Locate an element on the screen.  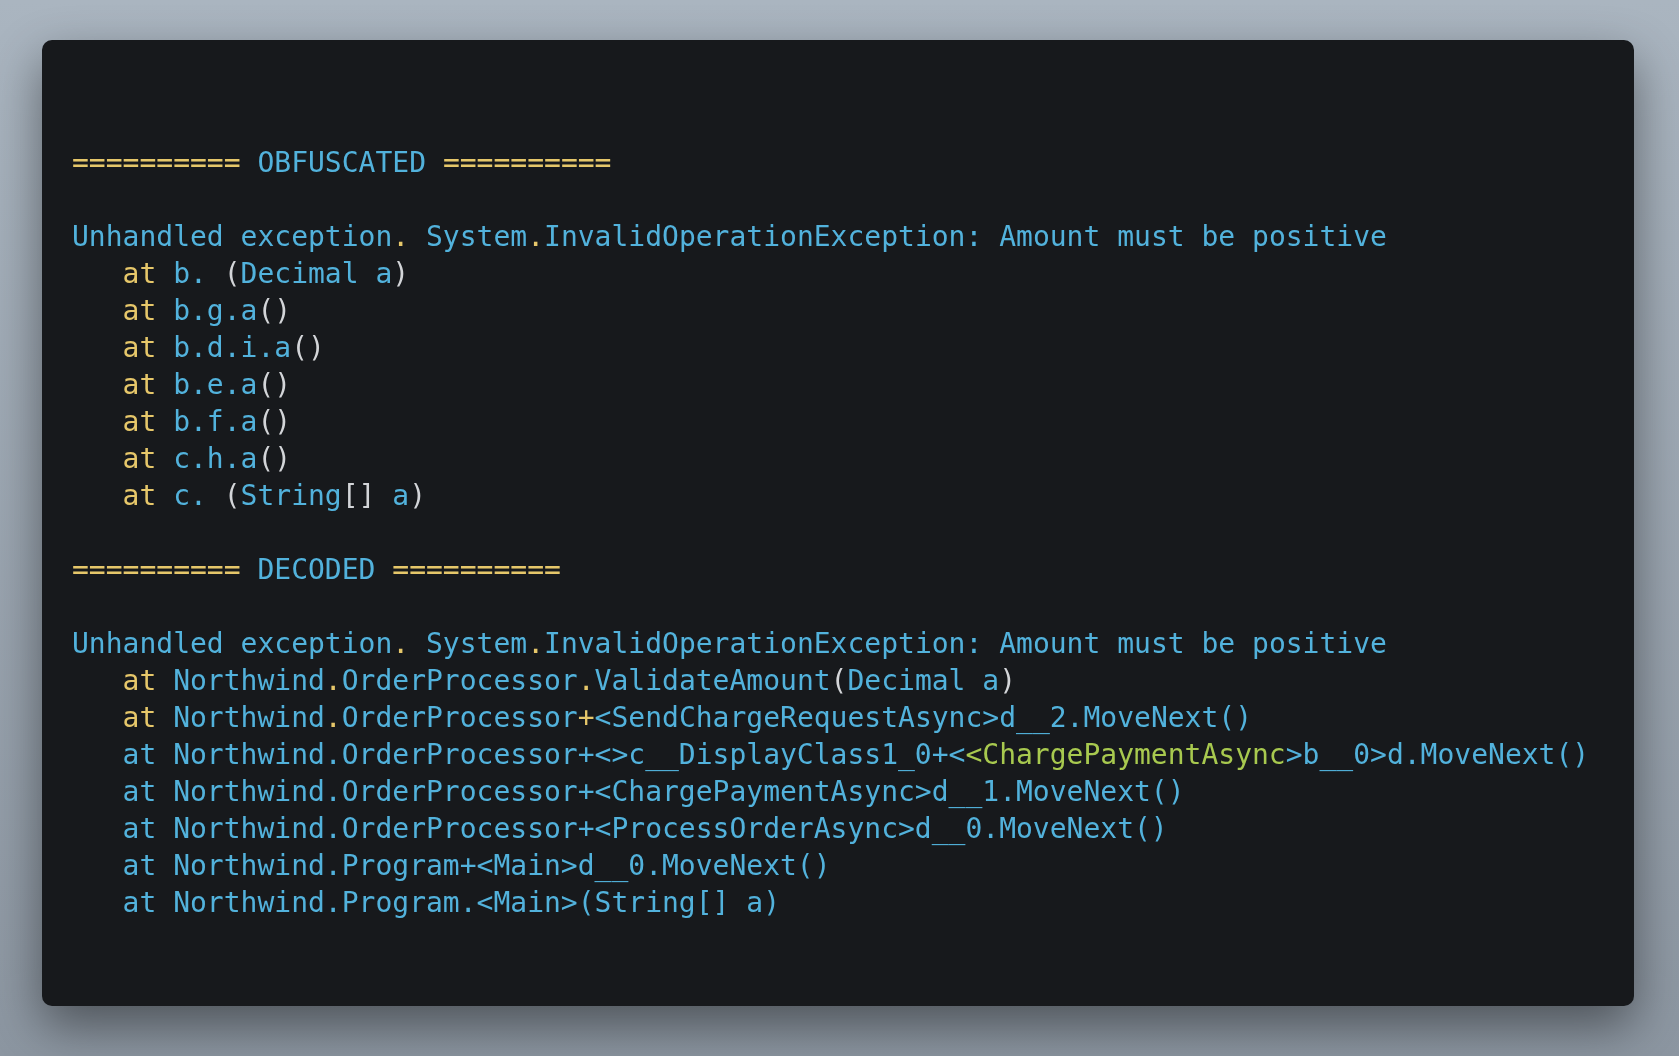
stack-frame-line: at b.g.a() is located at coordinates (206, 311).